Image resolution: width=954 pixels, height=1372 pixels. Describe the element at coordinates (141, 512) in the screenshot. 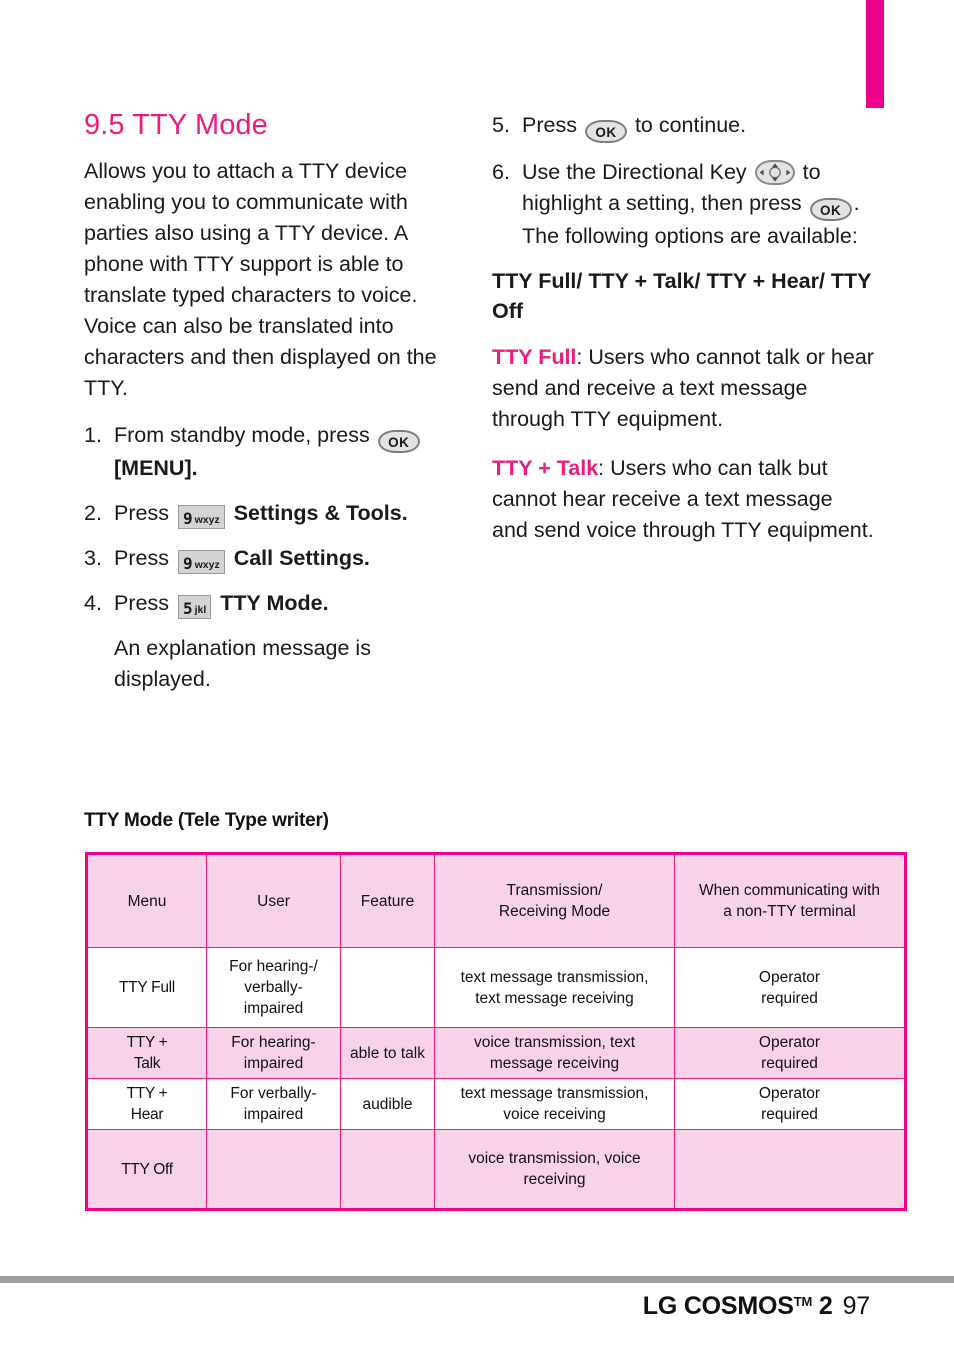

I see `step-2-text-before: Press` at that location.